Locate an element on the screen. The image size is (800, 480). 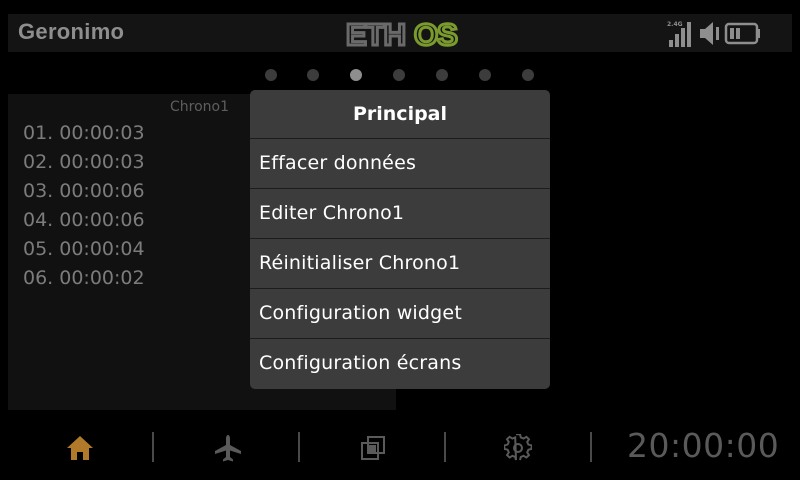
menu-title: Principal is located at coordinates (400, 114).